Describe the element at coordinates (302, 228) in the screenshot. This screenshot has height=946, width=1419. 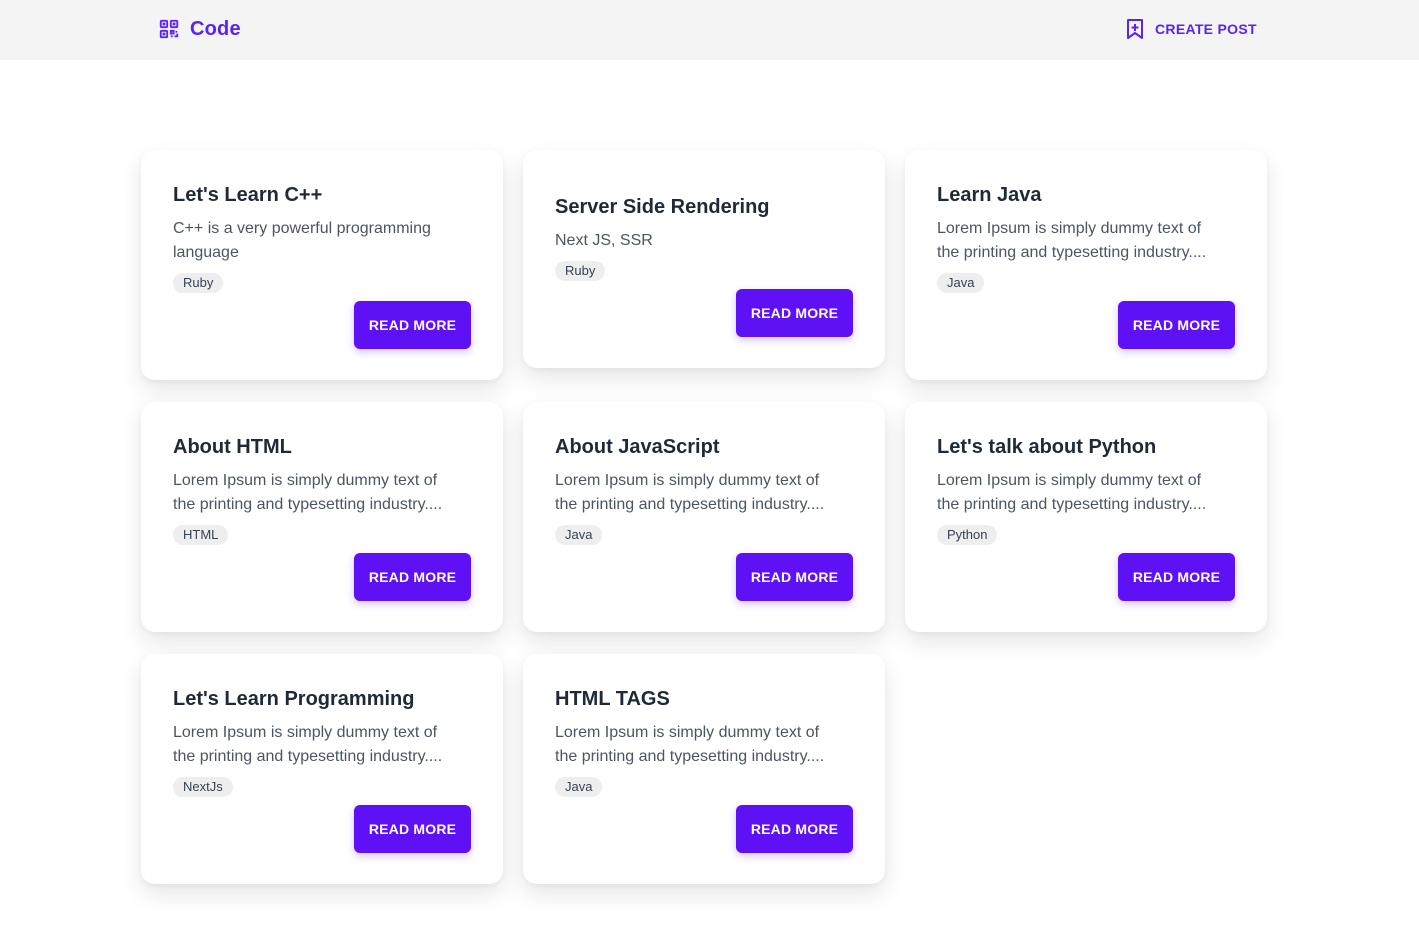
I see `post-description-line: C++ is a very powerful programming` at that location.